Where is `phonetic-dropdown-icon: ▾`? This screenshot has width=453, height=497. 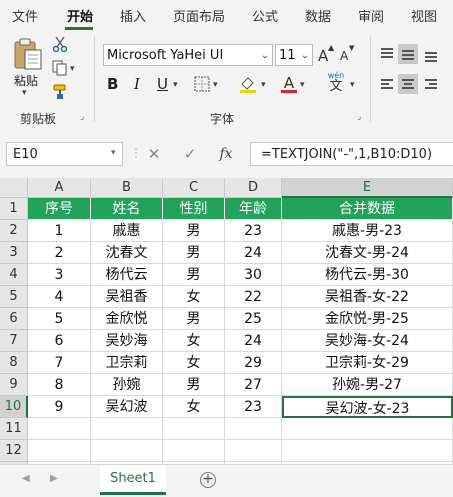
phonetic-dropdown-icon: ▾ is located at coordinates (352, 85).